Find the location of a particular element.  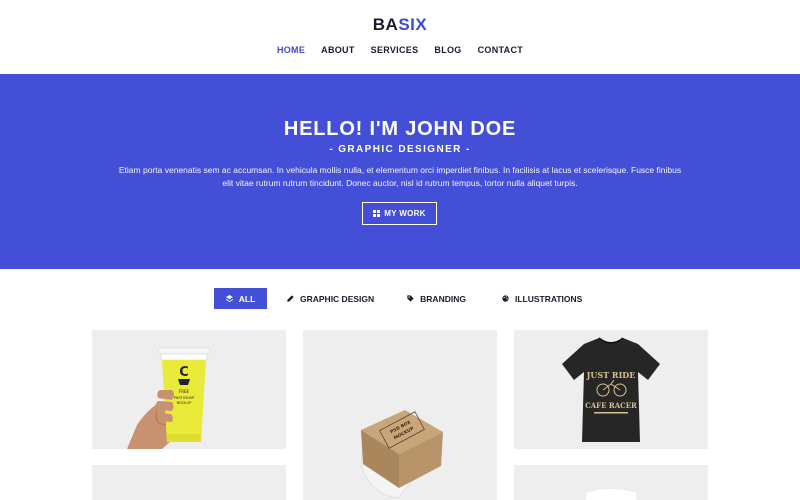

nav-item-about: ABOUT is located at coordinates (338, 50).